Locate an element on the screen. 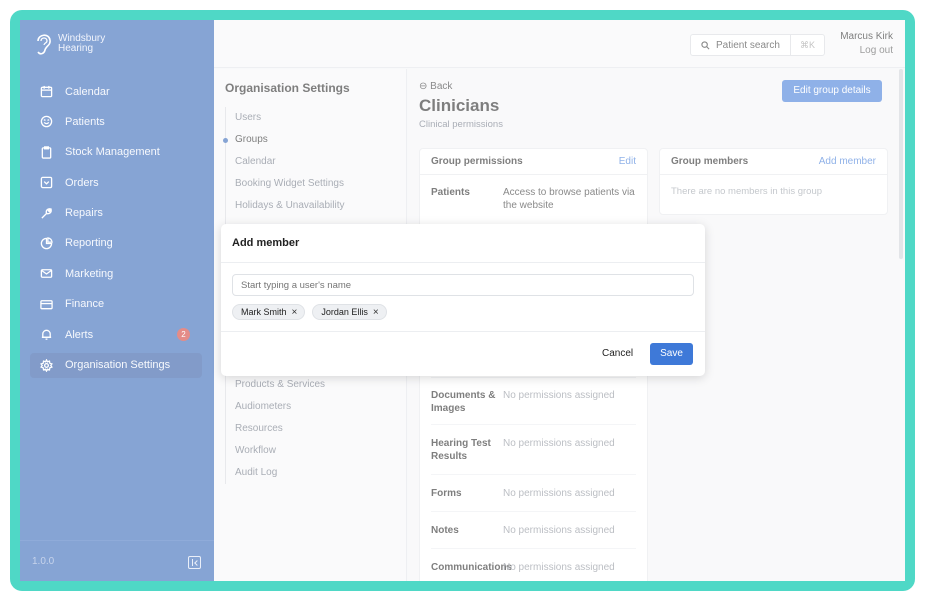 The width and height of the screenshot is (925, 600). cancel-button: Cancel is located at coordinates (617, 353).